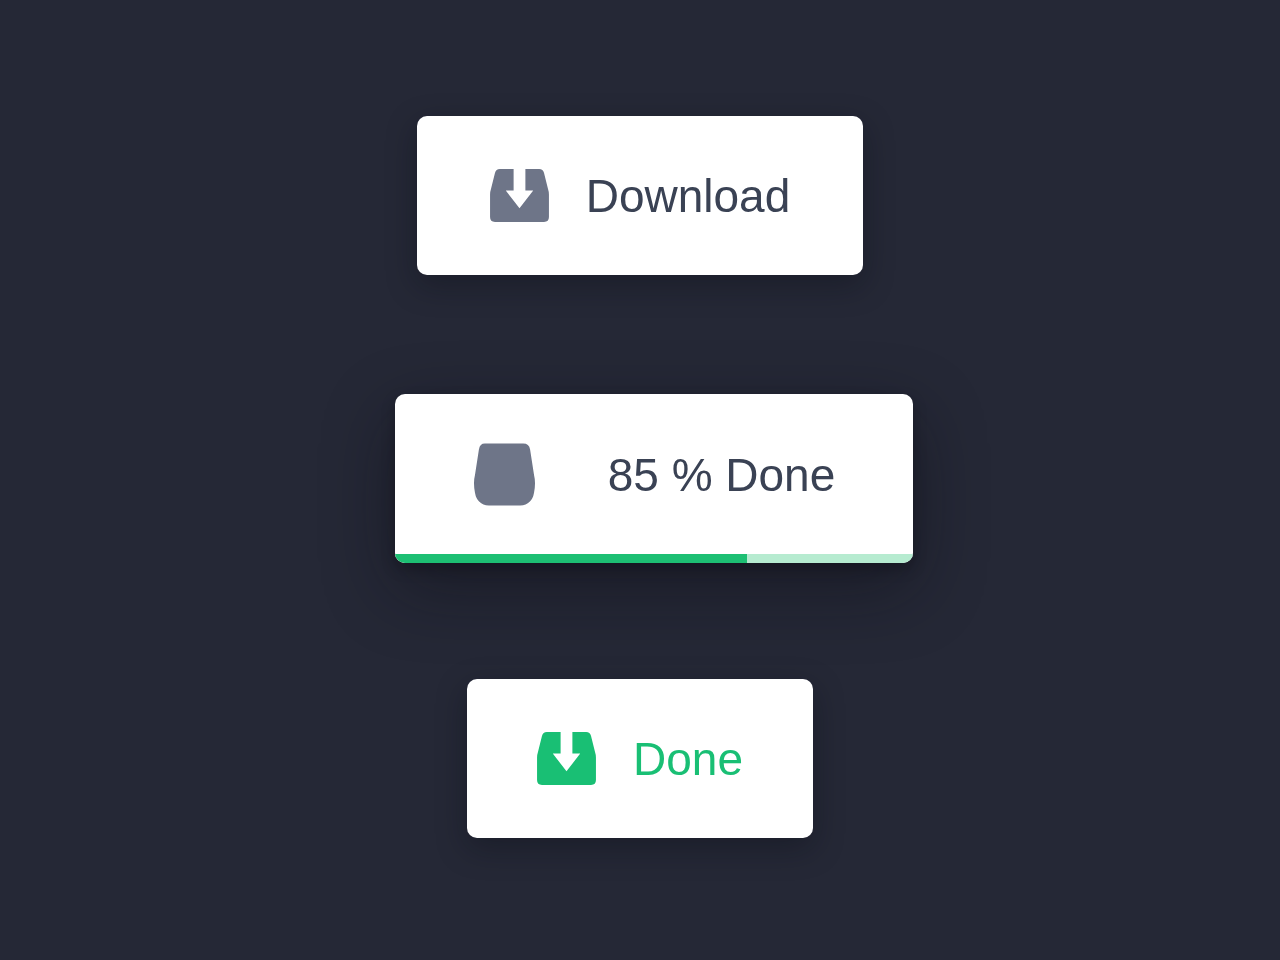  What do you see at coordinates (654, 478) in the screenshot?
I see `download-progress-button: 85 % Done` at bounding box center [654, 478].